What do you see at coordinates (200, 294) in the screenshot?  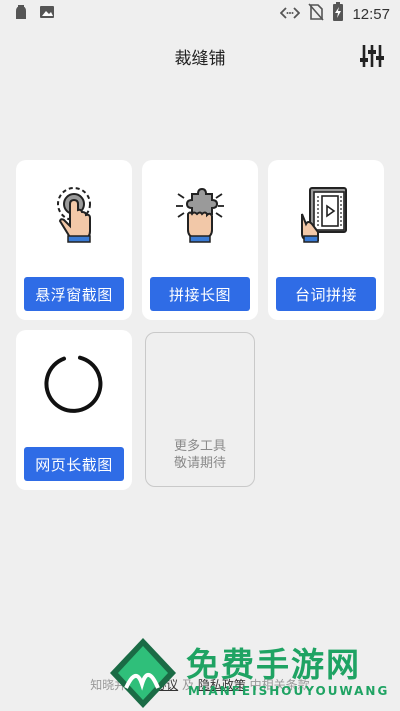 I see `stitch-long-image-button: 拼接长图` at bounding box center [200, 294].